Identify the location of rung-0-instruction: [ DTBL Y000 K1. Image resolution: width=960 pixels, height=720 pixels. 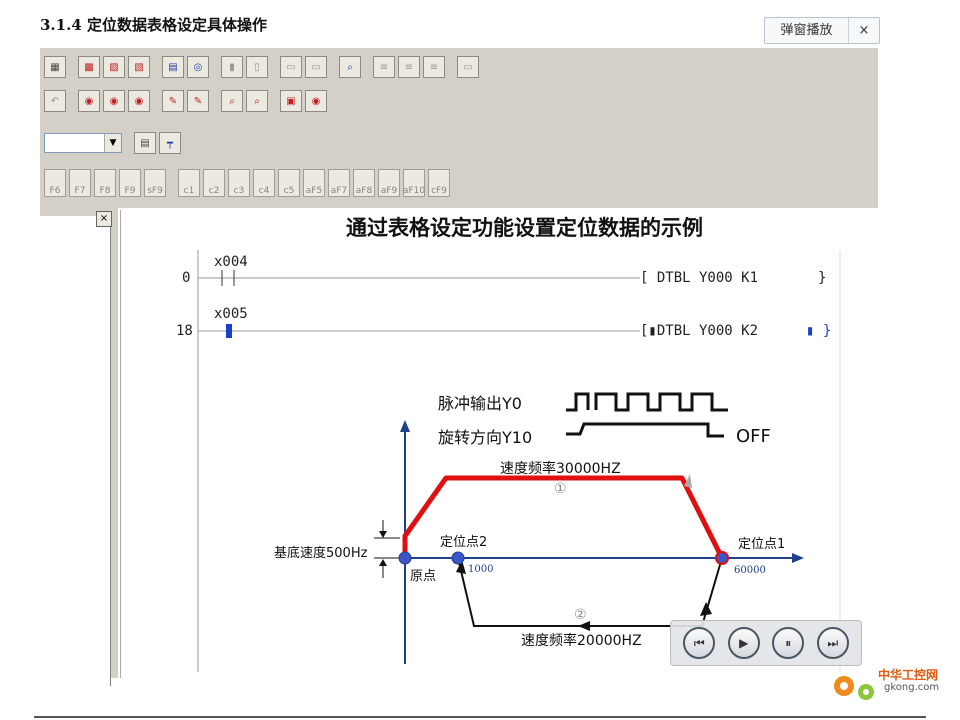
(699, 278).